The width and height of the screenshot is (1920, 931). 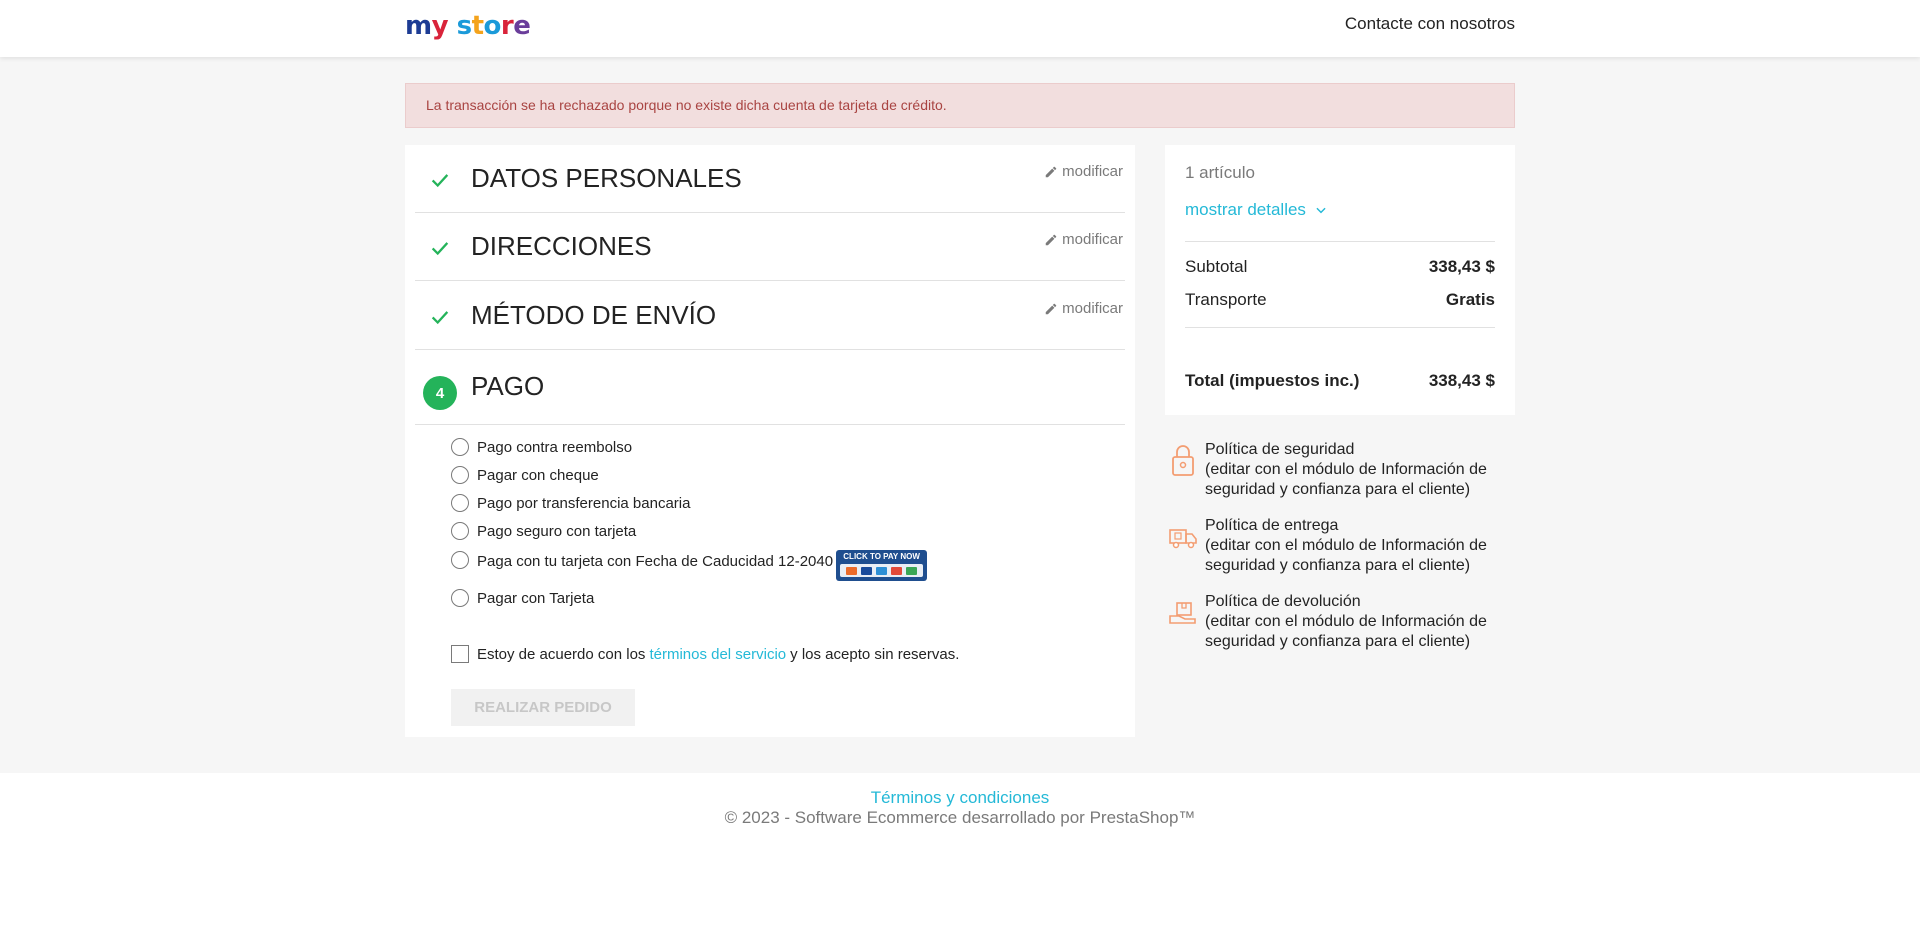 I want to click on logo-letter: t, so click(x=477, y=26).